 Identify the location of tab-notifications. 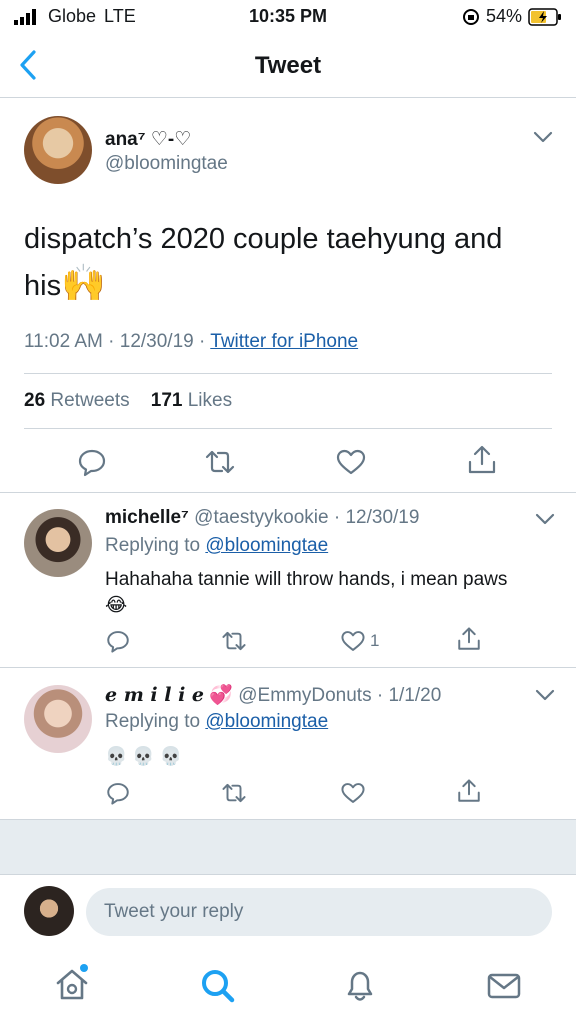
(360, 986).